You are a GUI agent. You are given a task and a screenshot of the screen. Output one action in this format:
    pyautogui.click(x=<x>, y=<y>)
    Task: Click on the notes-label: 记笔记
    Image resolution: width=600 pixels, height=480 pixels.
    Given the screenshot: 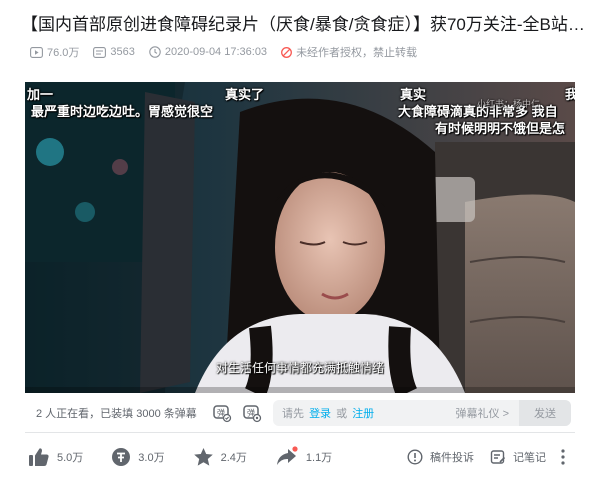 What is the action you would take?
    pyautogui.click(x=529, y=458)
    